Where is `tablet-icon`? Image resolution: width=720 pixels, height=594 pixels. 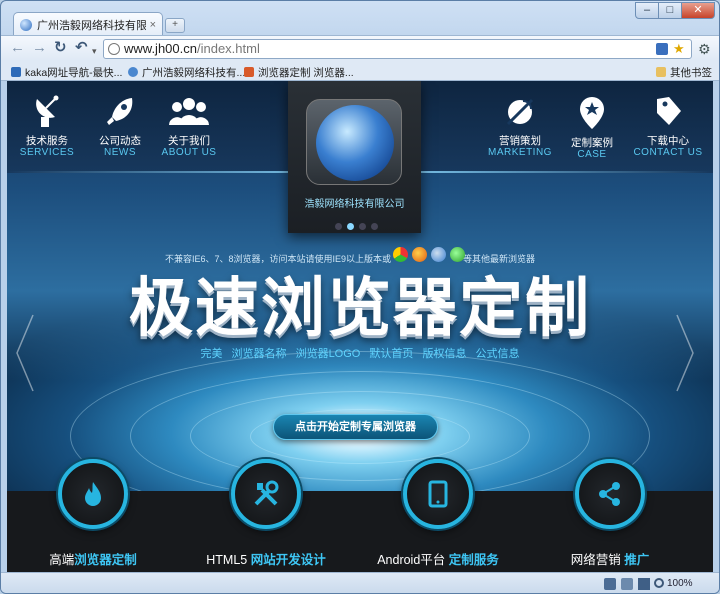 tablet-icon is located at coordinates (438, 494).